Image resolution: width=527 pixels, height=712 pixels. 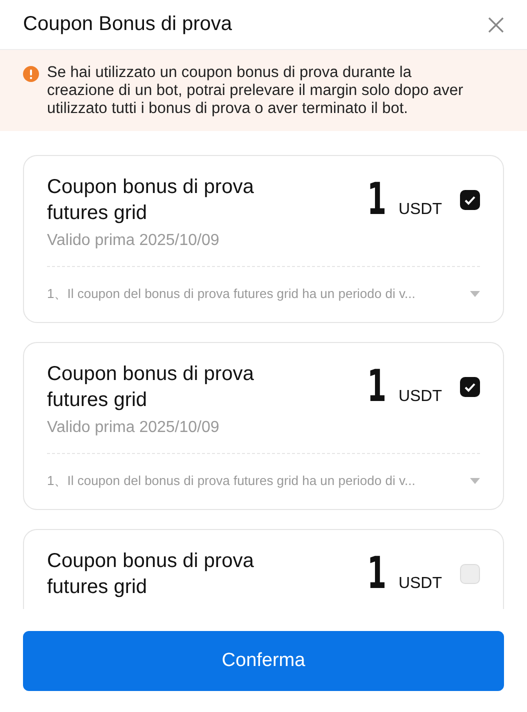 What do you see at coordinates (127, 24) in the screenshot?
I see `dialog-title: Coupon Bonus di prova` at bounding box center [127, 24].